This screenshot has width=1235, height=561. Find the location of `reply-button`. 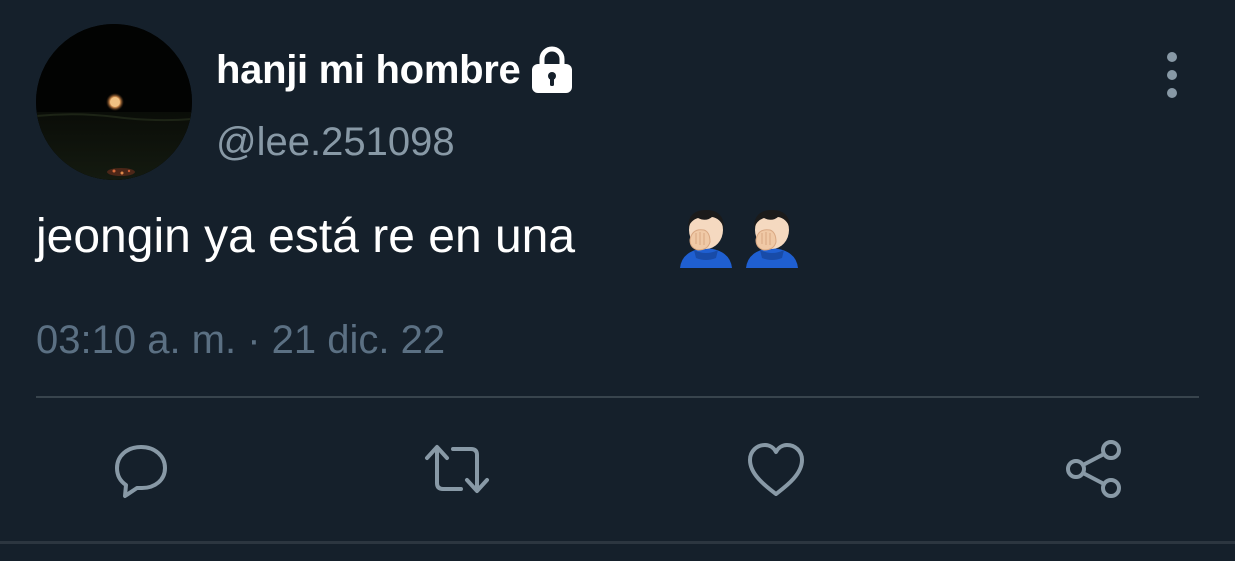

reply-button is located at coordinates (141, 469).